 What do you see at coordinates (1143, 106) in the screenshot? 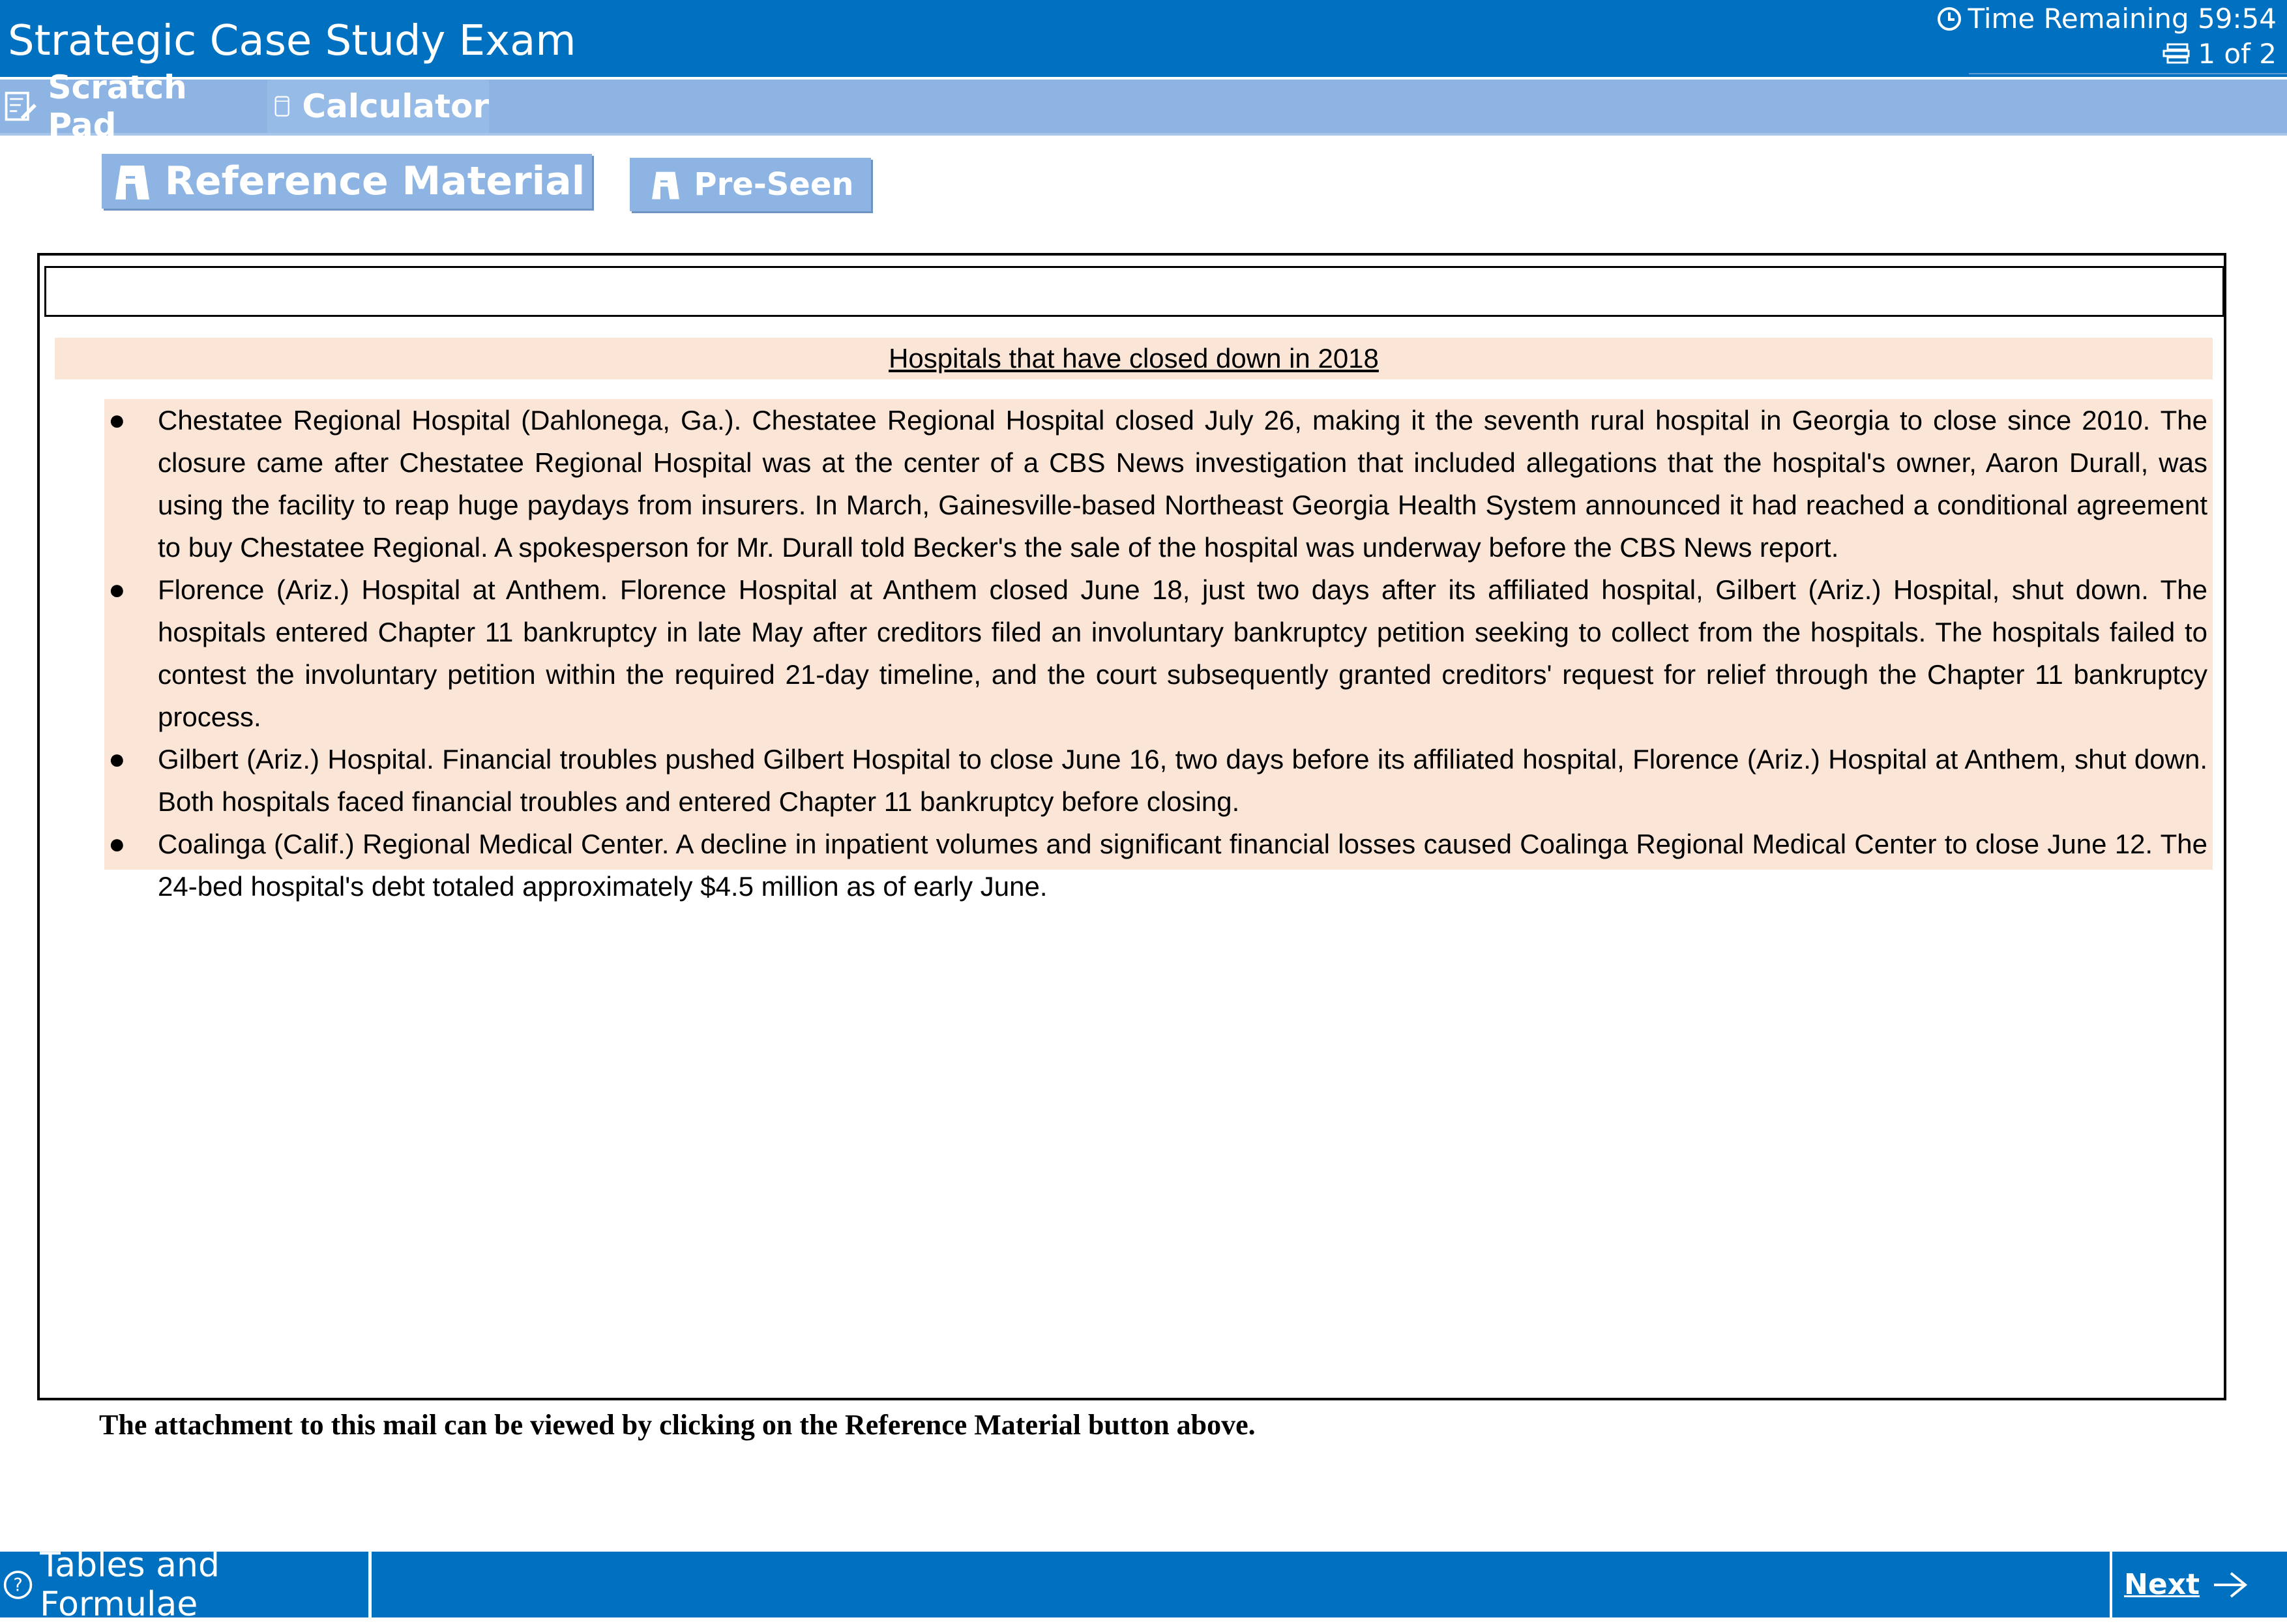
I see `toolbar: Scratch Pad Calculator` at bounding box center [1143, 106].